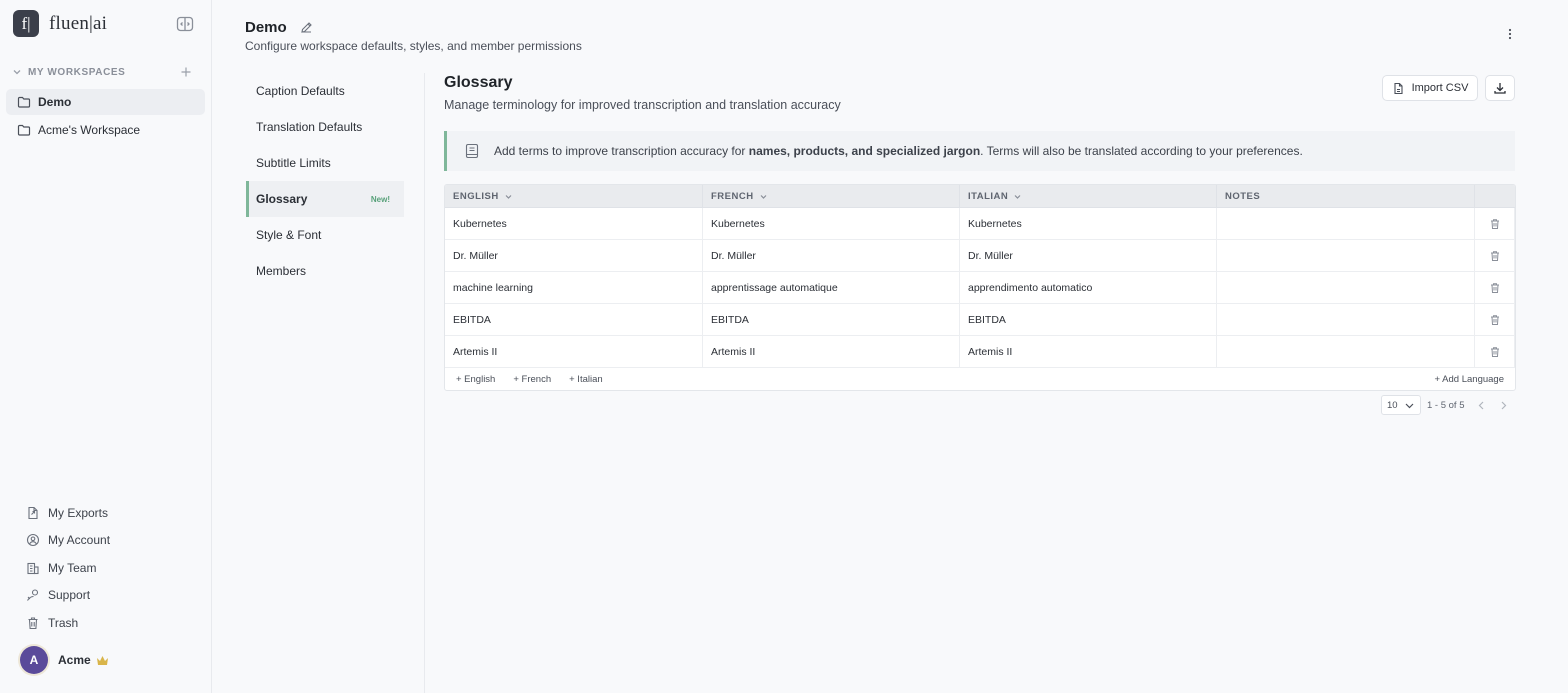 The height and width of the screenshot is (693, 1568). What do you see at coordinates (306, 27) in the screenshot?
I see `edit-icon` at bounding box center [306, 27].